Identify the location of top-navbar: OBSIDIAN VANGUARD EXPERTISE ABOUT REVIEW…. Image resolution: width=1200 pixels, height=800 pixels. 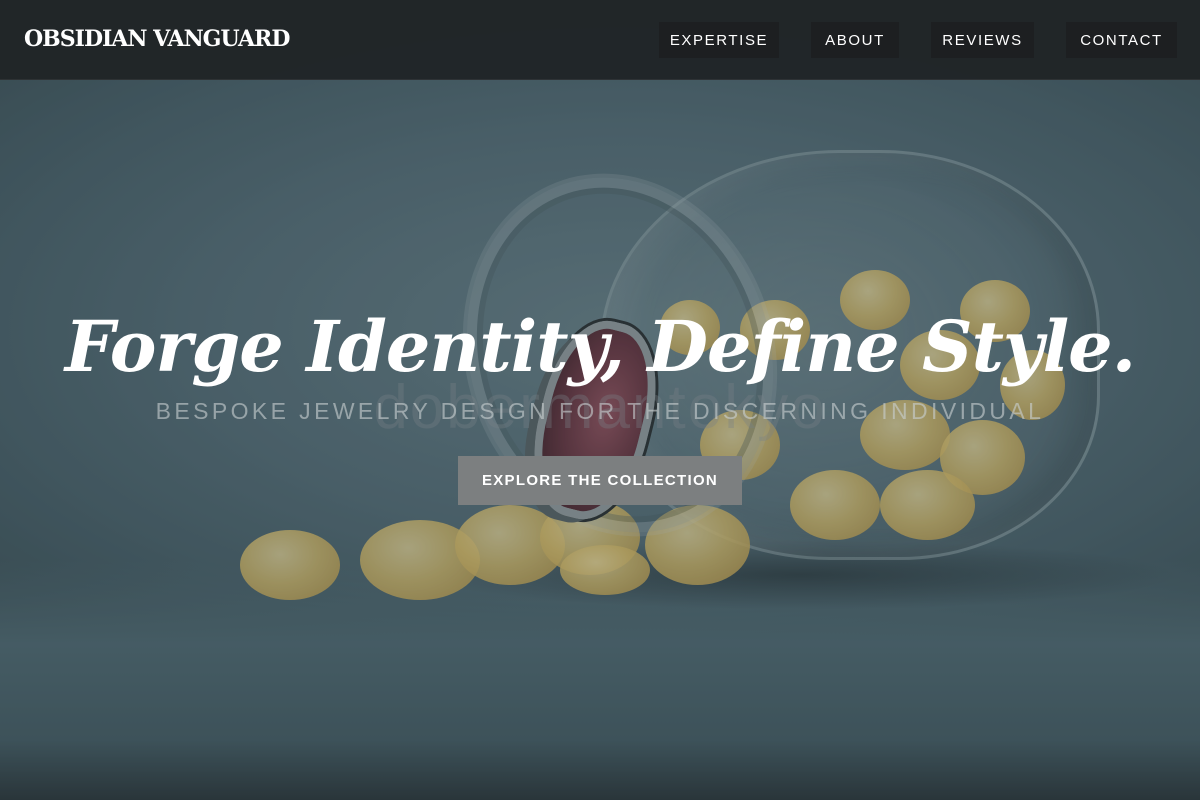
(600, 40).